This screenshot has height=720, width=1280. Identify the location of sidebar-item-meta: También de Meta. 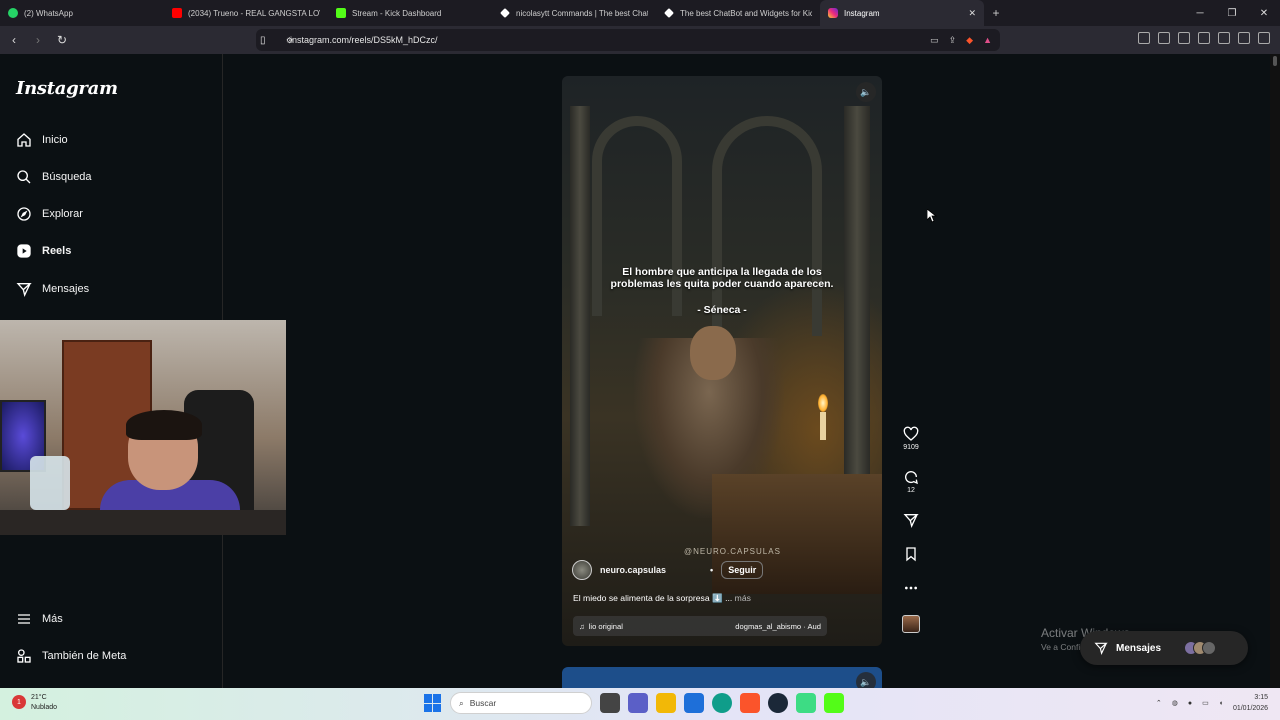
(71, 656).